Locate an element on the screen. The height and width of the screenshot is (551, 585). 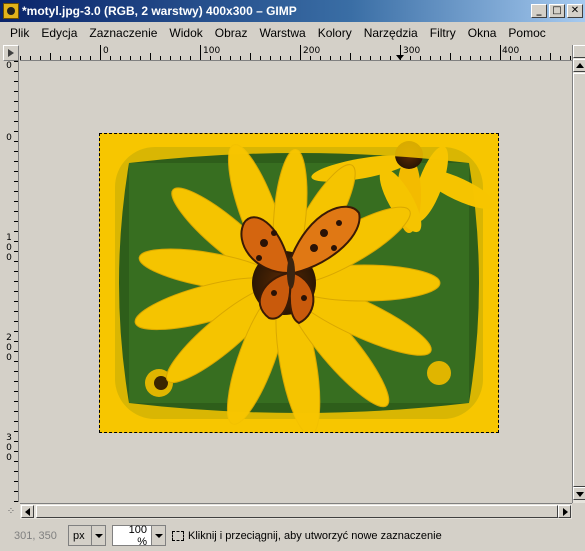
nav-menu-button is located at coordinates (579, 51).